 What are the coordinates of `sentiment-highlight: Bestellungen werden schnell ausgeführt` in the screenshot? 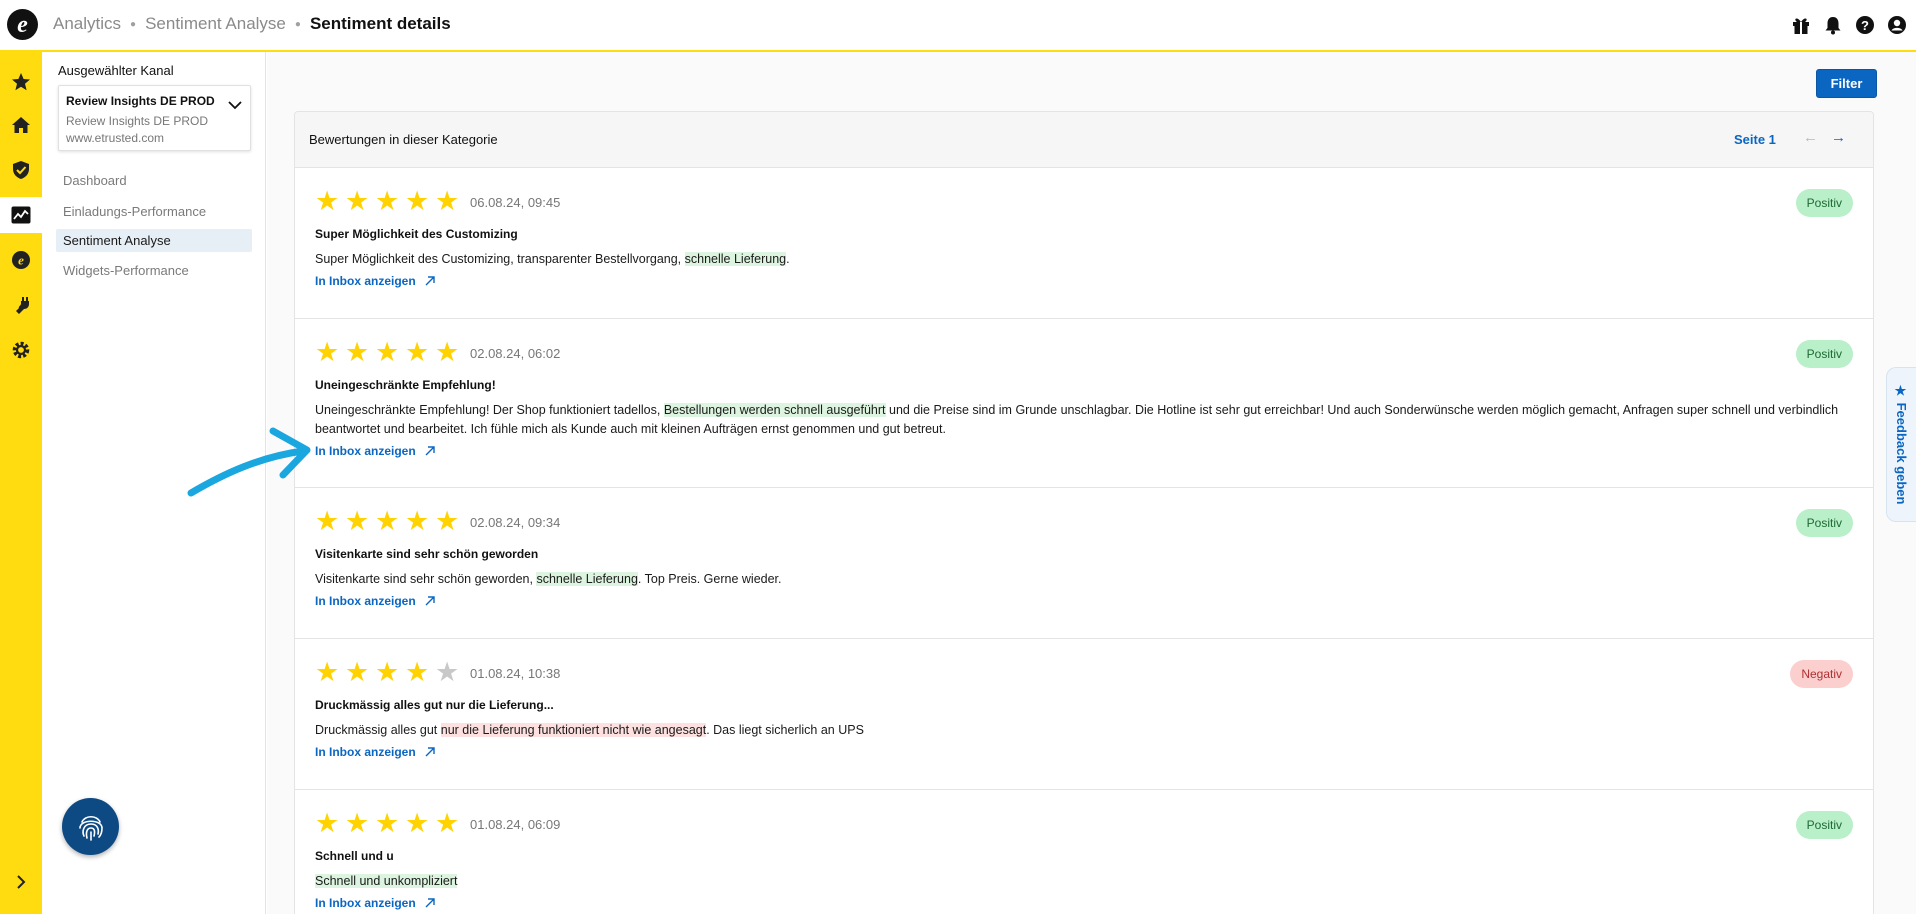 It's located at (774, 410).